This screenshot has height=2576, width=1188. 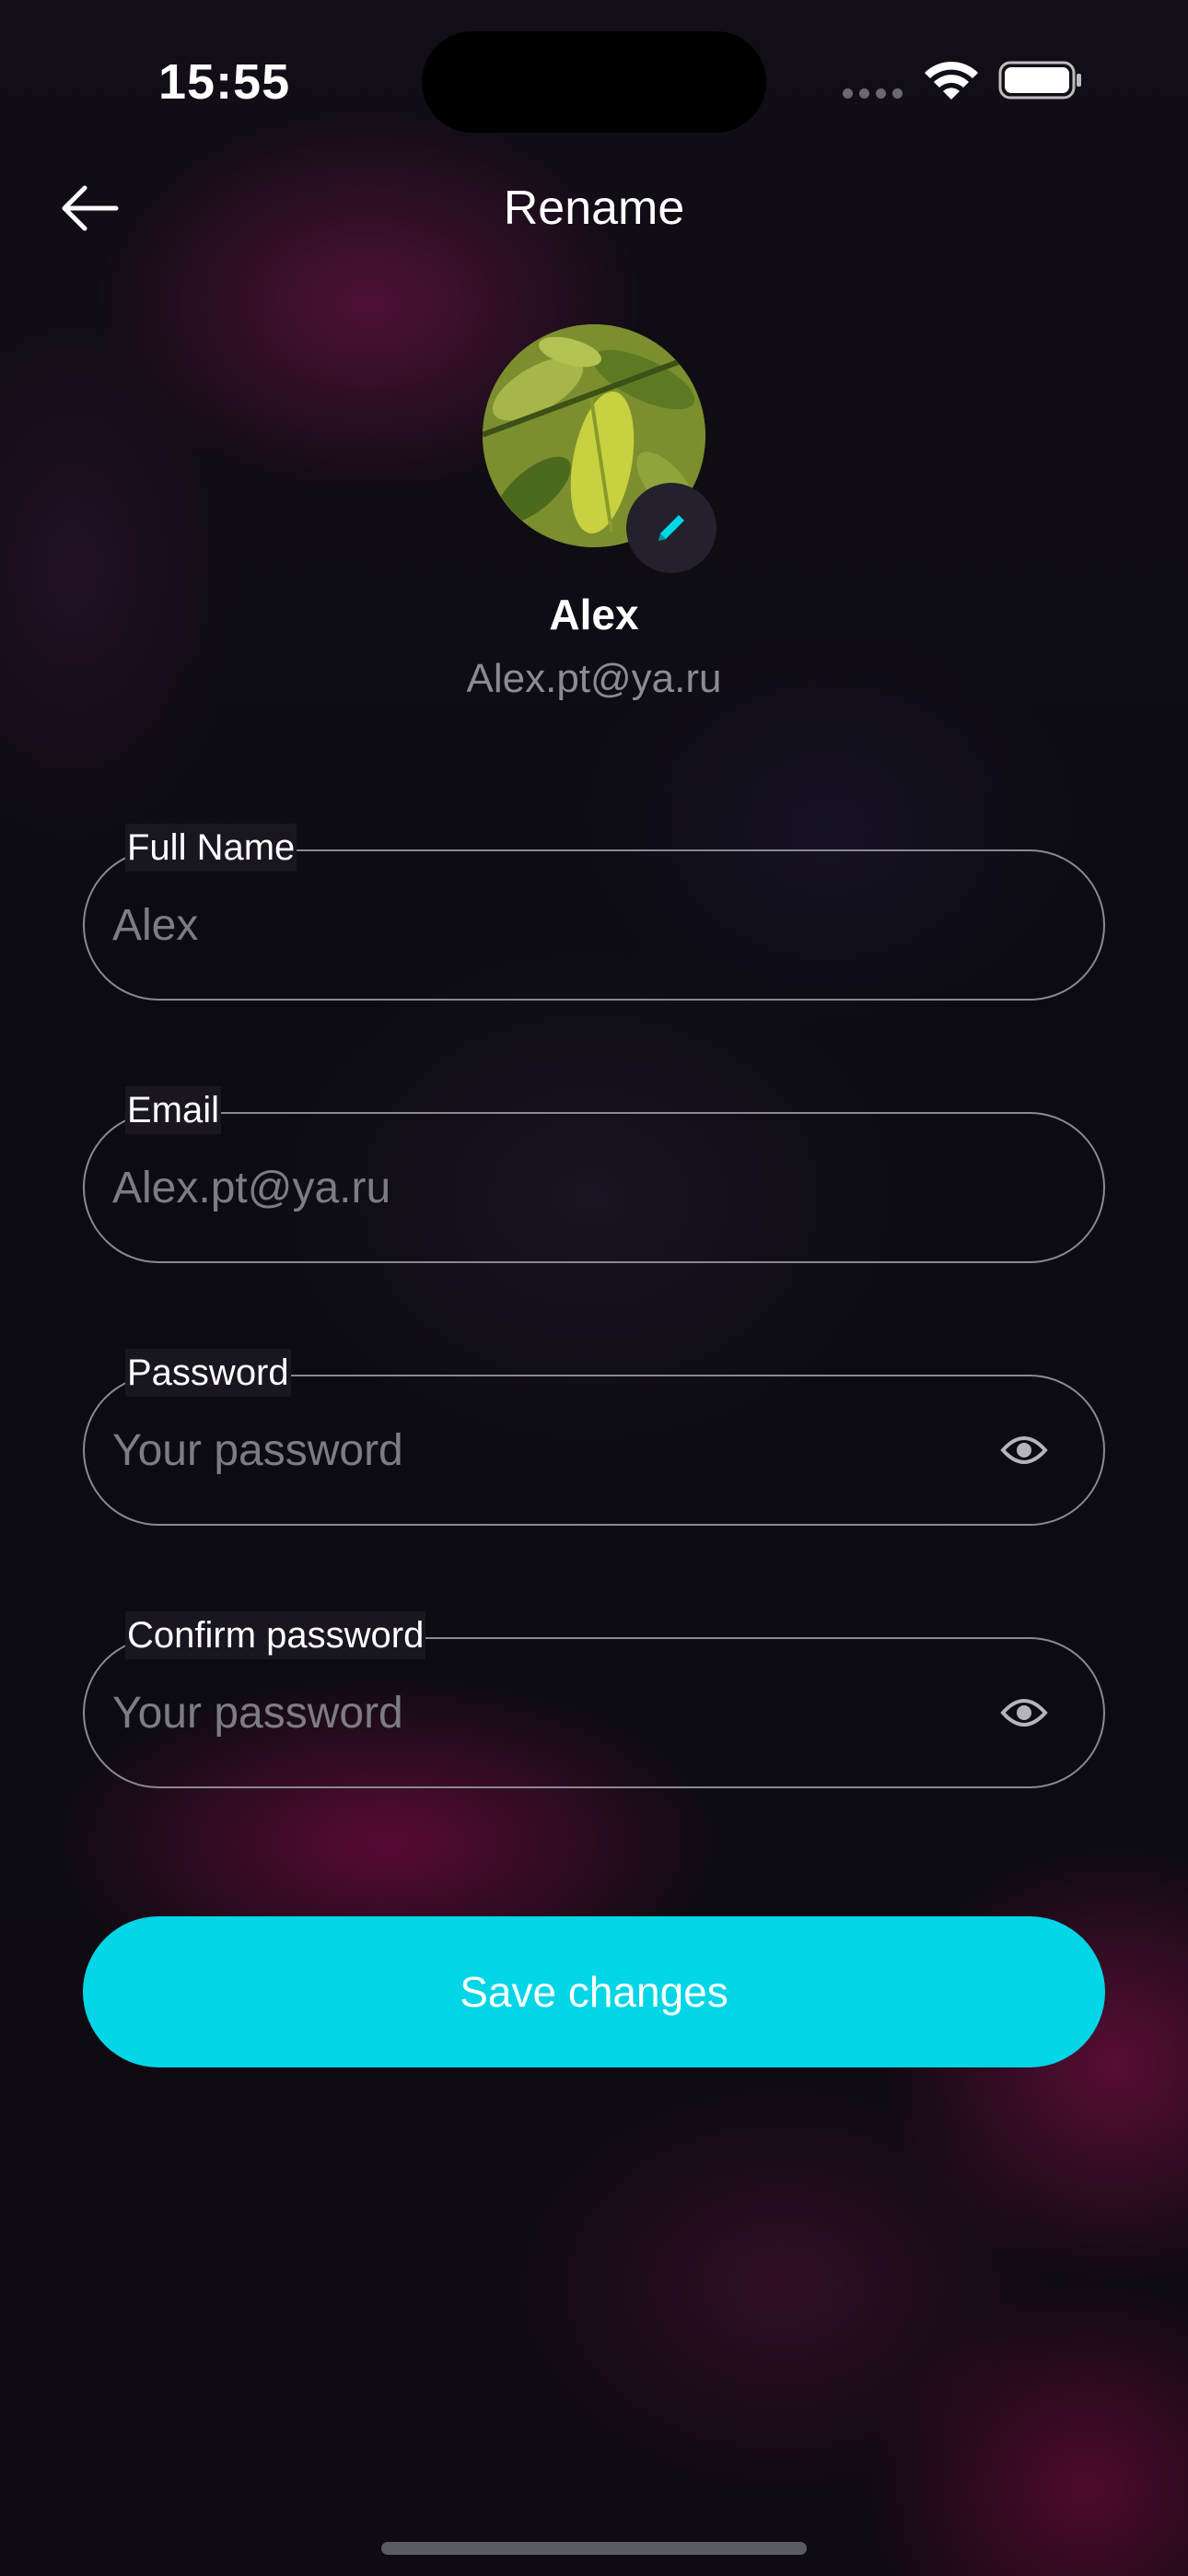 I want to click on email-field: Email, so click(x=594, y=1174).